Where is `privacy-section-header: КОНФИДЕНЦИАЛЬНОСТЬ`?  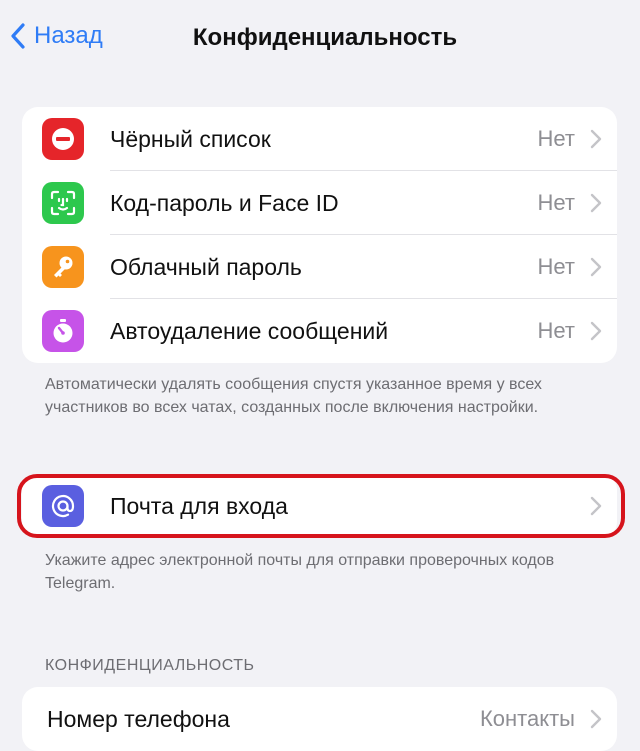
privacy-section-header: КОНФИДЕНЦИАЛЬНОСТЬ is located at coordinates (150, 665).